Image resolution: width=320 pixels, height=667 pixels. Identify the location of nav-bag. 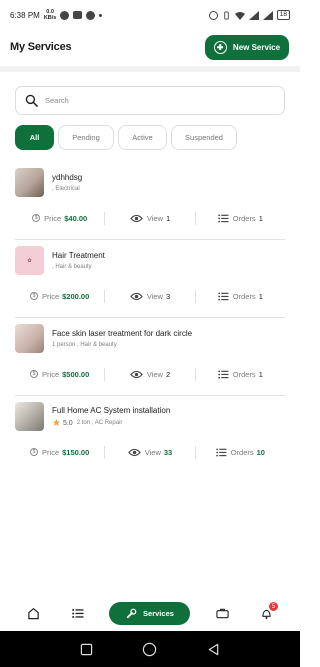
(222, 613).